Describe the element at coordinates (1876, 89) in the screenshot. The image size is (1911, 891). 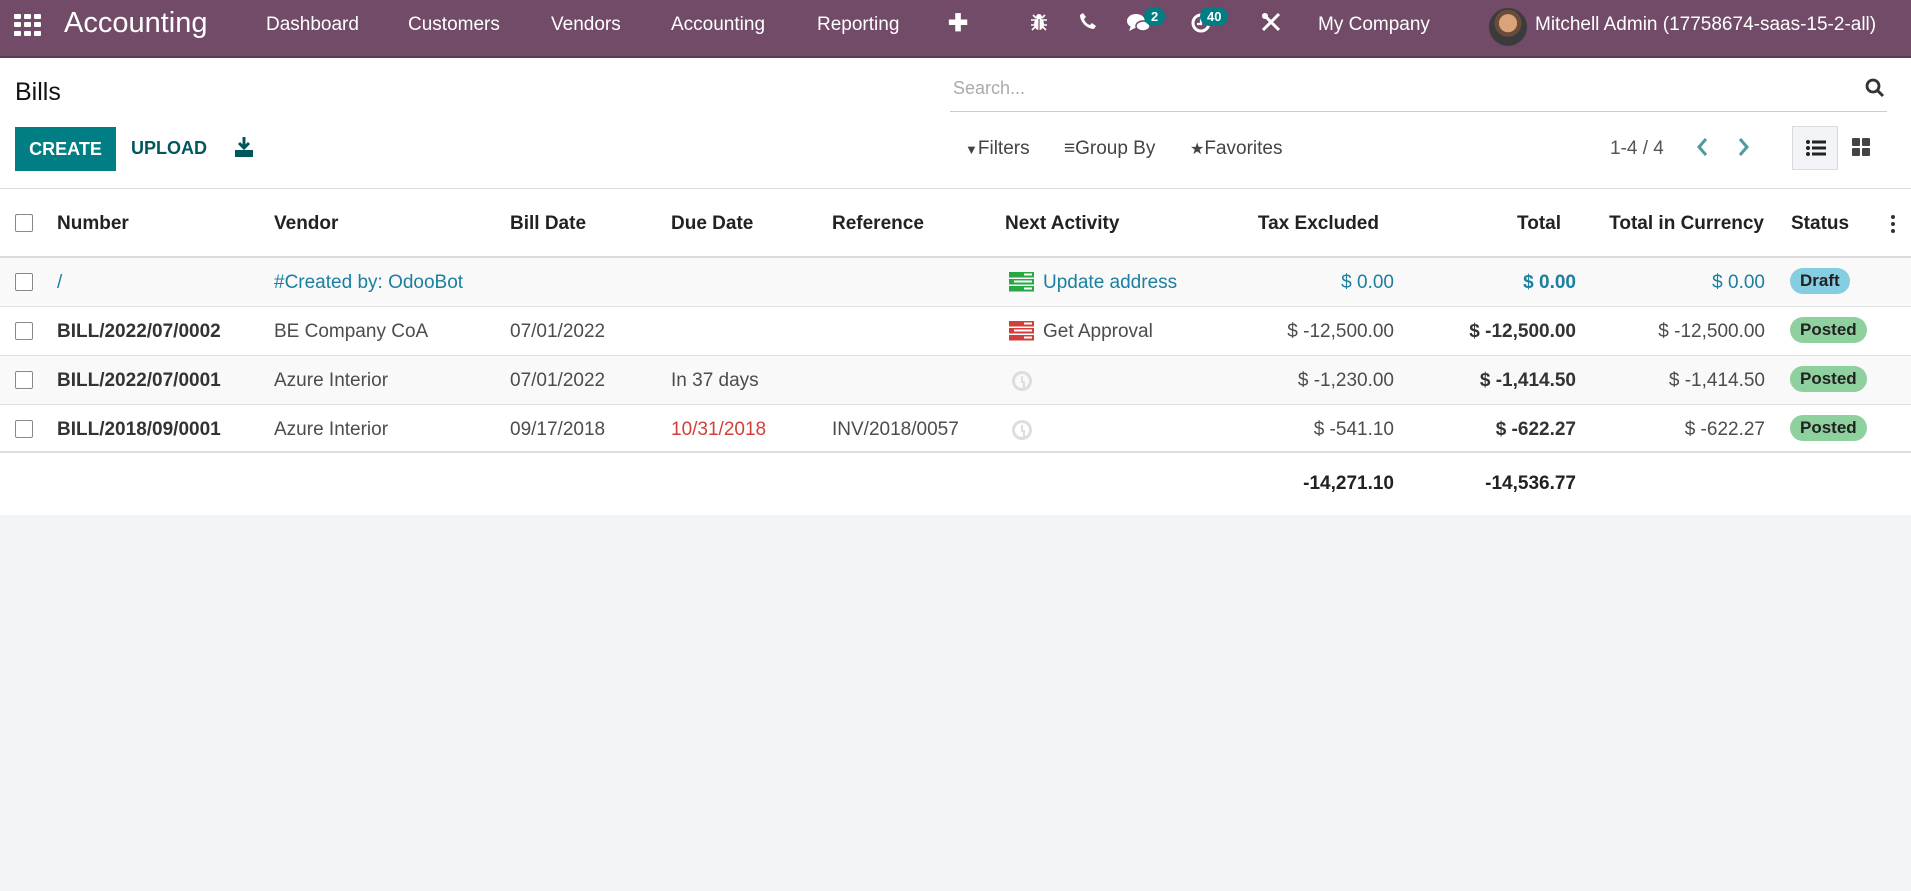
I see `search-icon` at that location.